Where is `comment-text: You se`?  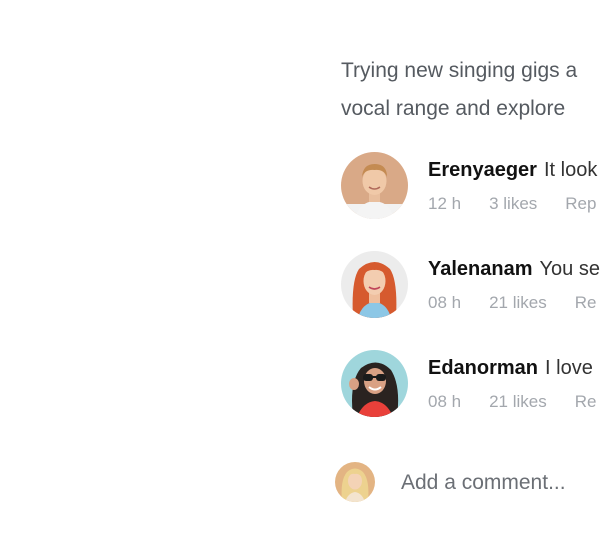
comment-text: You se is located at coordinates (569, 269).